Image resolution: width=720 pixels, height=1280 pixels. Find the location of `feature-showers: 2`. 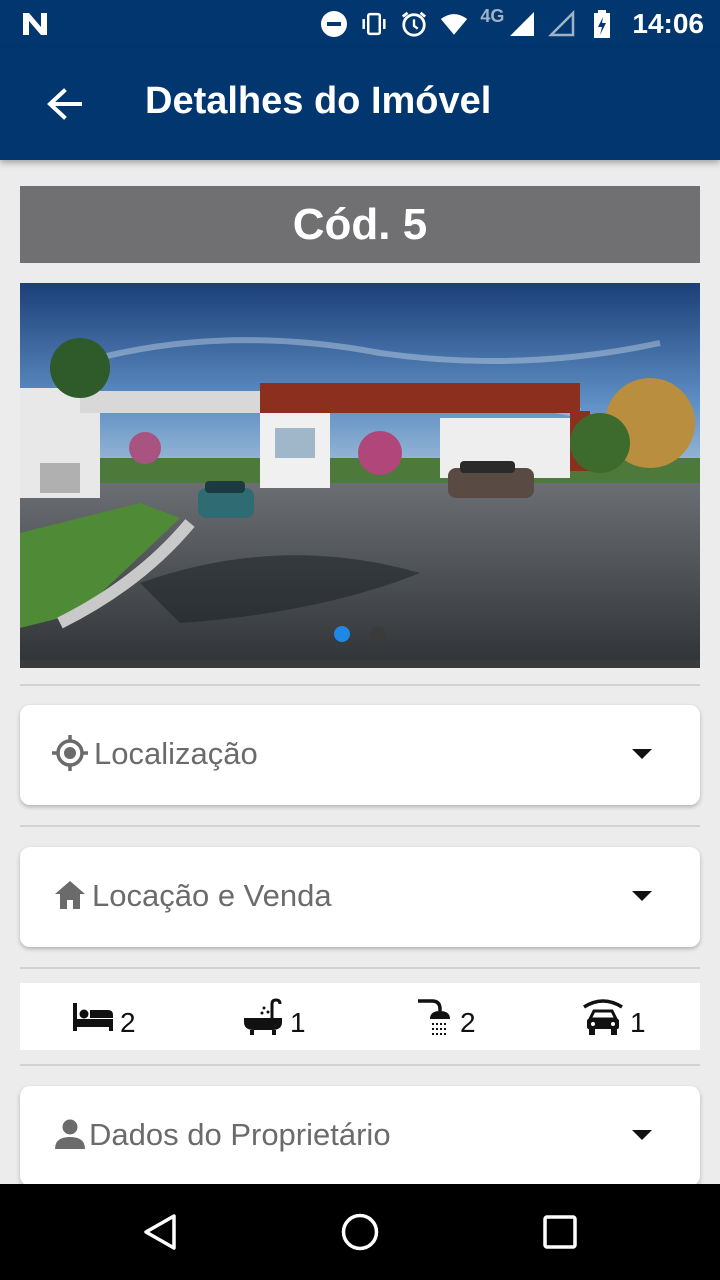

feature-showers: 2 is located at coordinates (444, 1017).